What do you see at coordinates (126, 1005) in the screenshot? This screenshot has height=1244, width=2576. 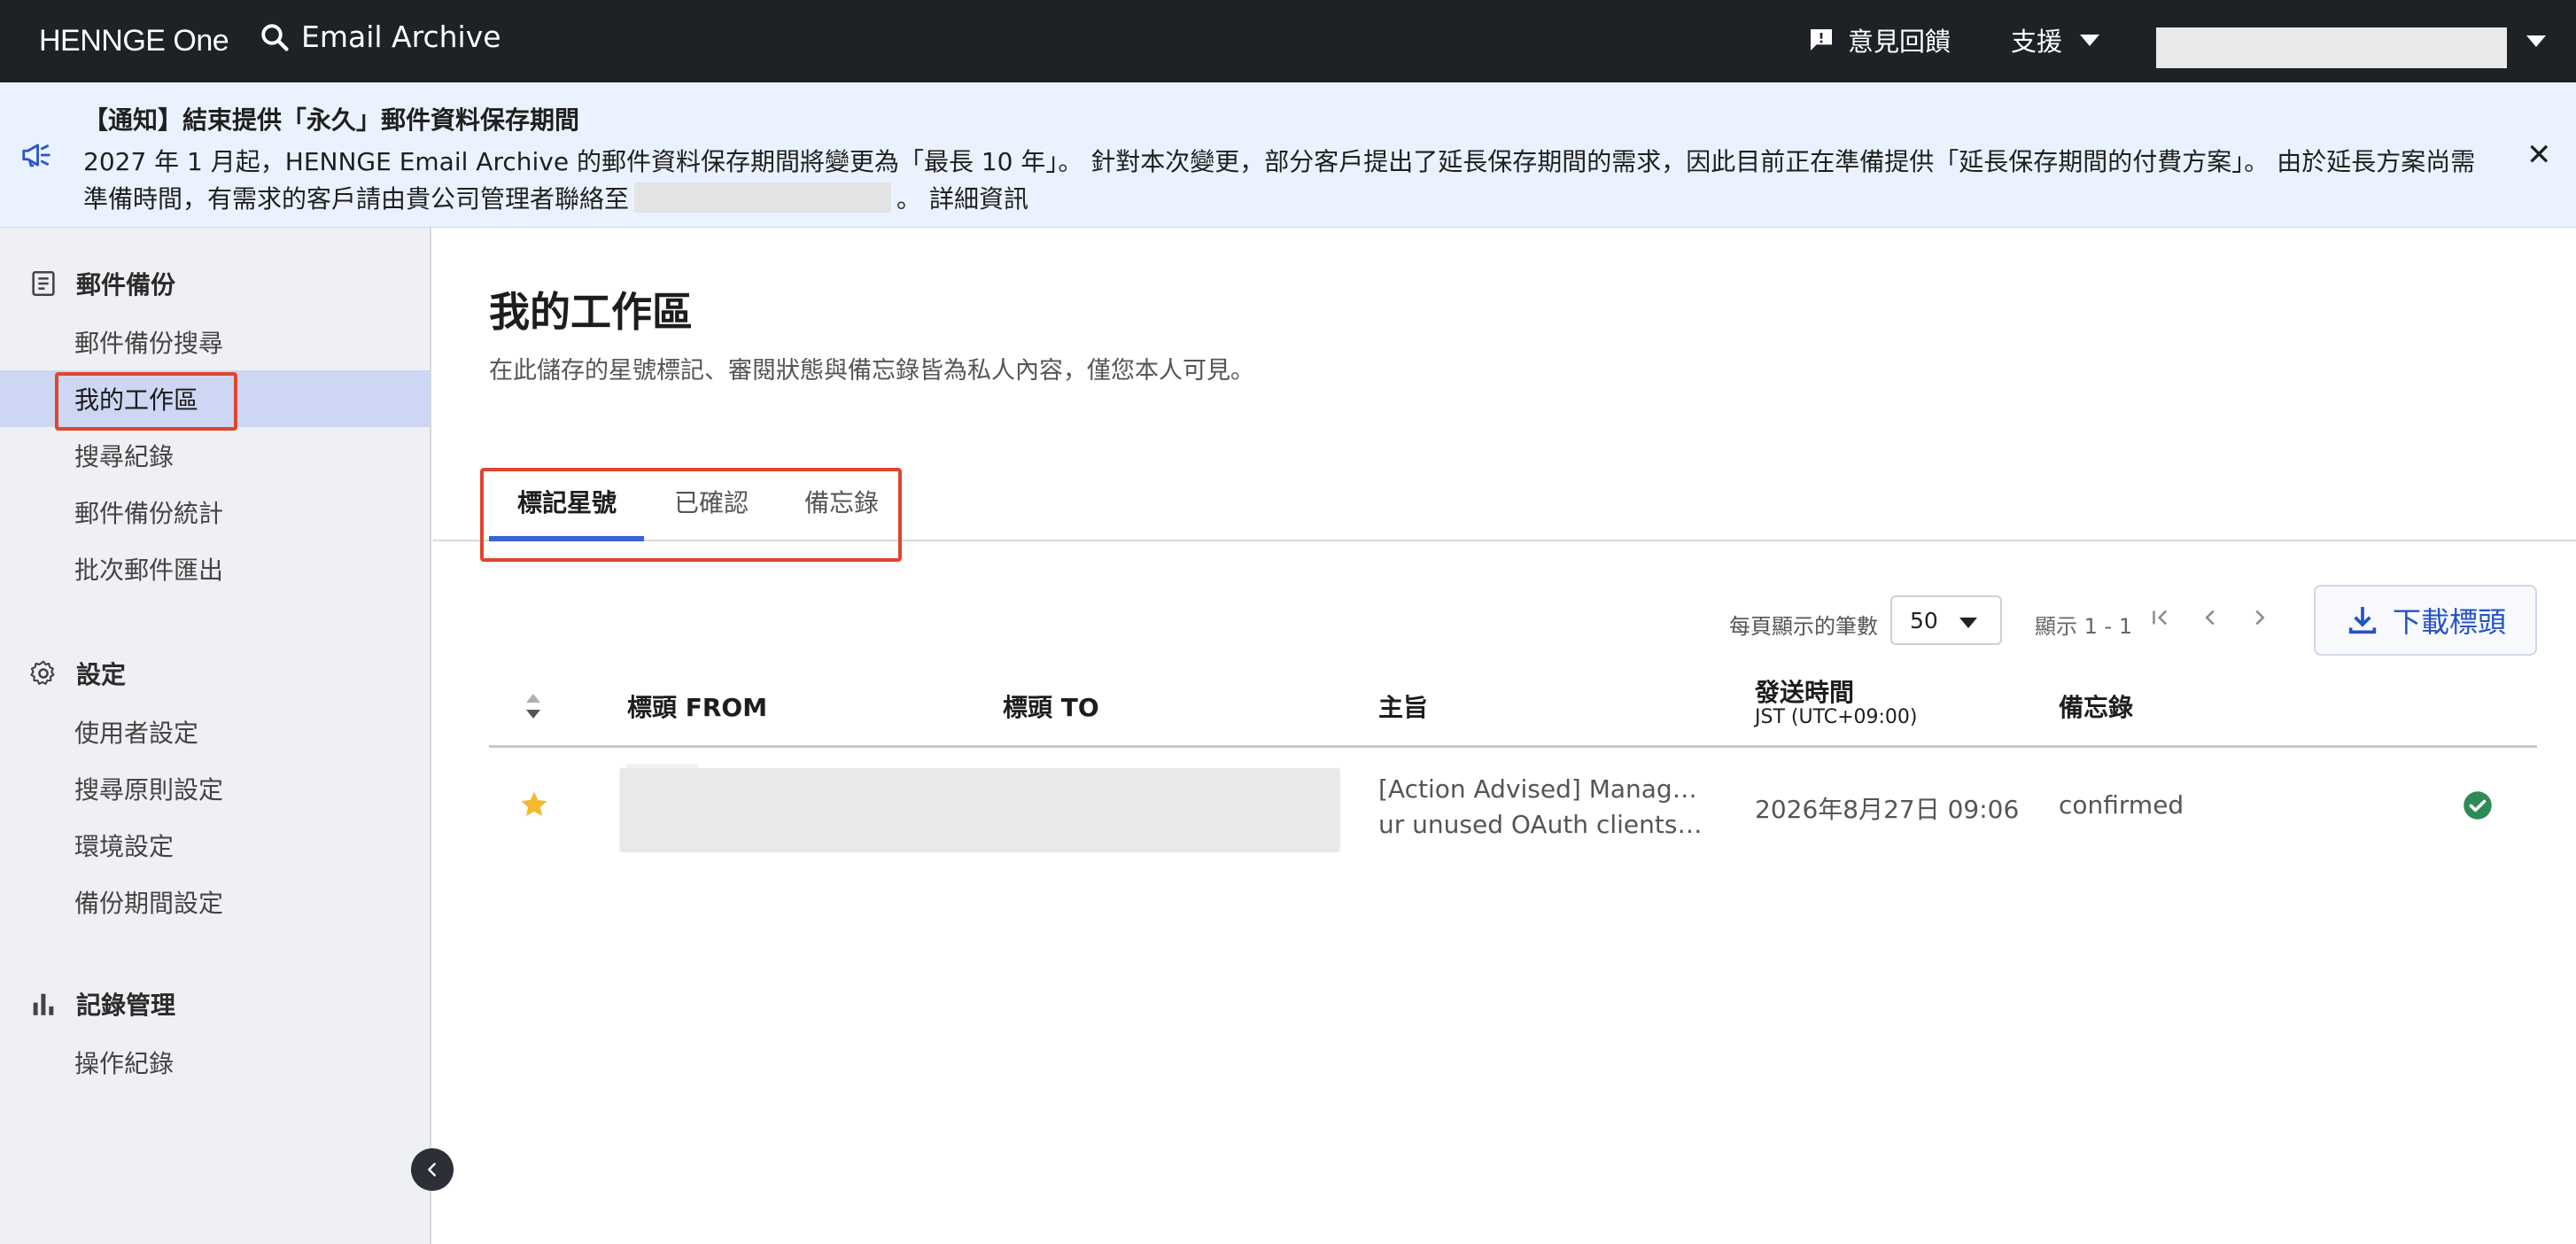 I see `sidebar-section-label: 記錄管理` at bounding box center [126, 1005].